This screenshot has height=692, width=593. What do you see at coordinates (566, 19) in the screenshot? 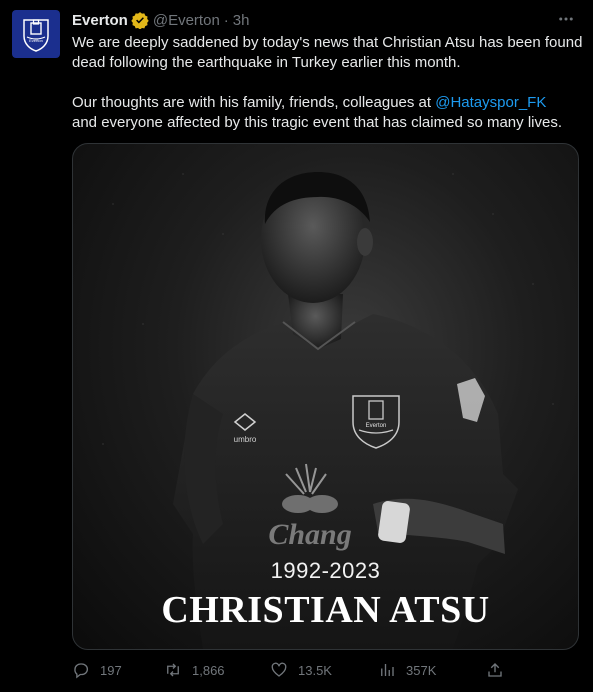
I see `more-options-icon` at bounding box center [566, 19].